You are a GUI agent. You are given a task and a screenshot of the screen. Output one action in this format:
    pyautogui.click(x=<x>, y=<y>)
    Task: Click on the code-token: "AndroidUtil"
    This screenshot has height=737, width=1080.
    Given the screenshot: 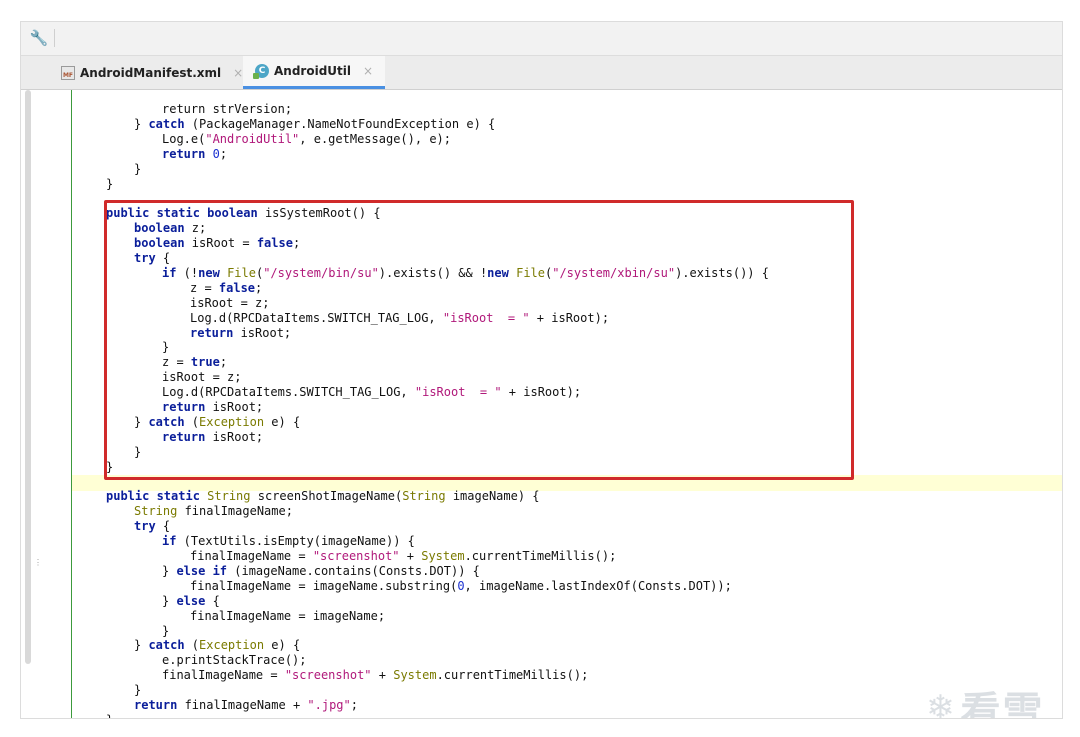 What is the action you would take?
    pyautogui.click(x=252, y=138)
    